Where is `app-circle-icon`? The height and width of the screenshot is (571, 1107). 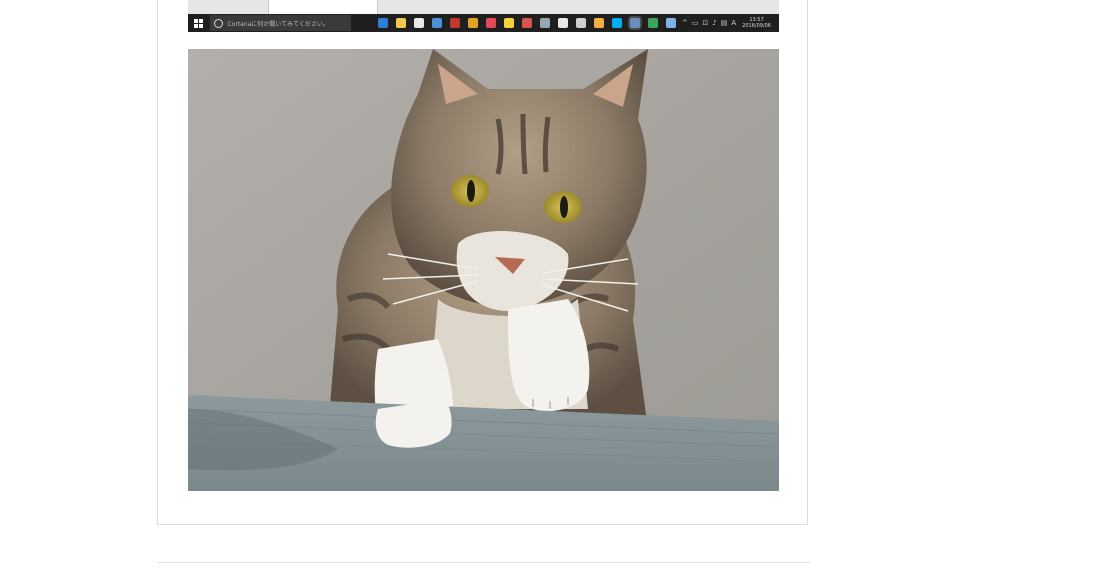
app-circle-icon is located at coordinates (562, 23).